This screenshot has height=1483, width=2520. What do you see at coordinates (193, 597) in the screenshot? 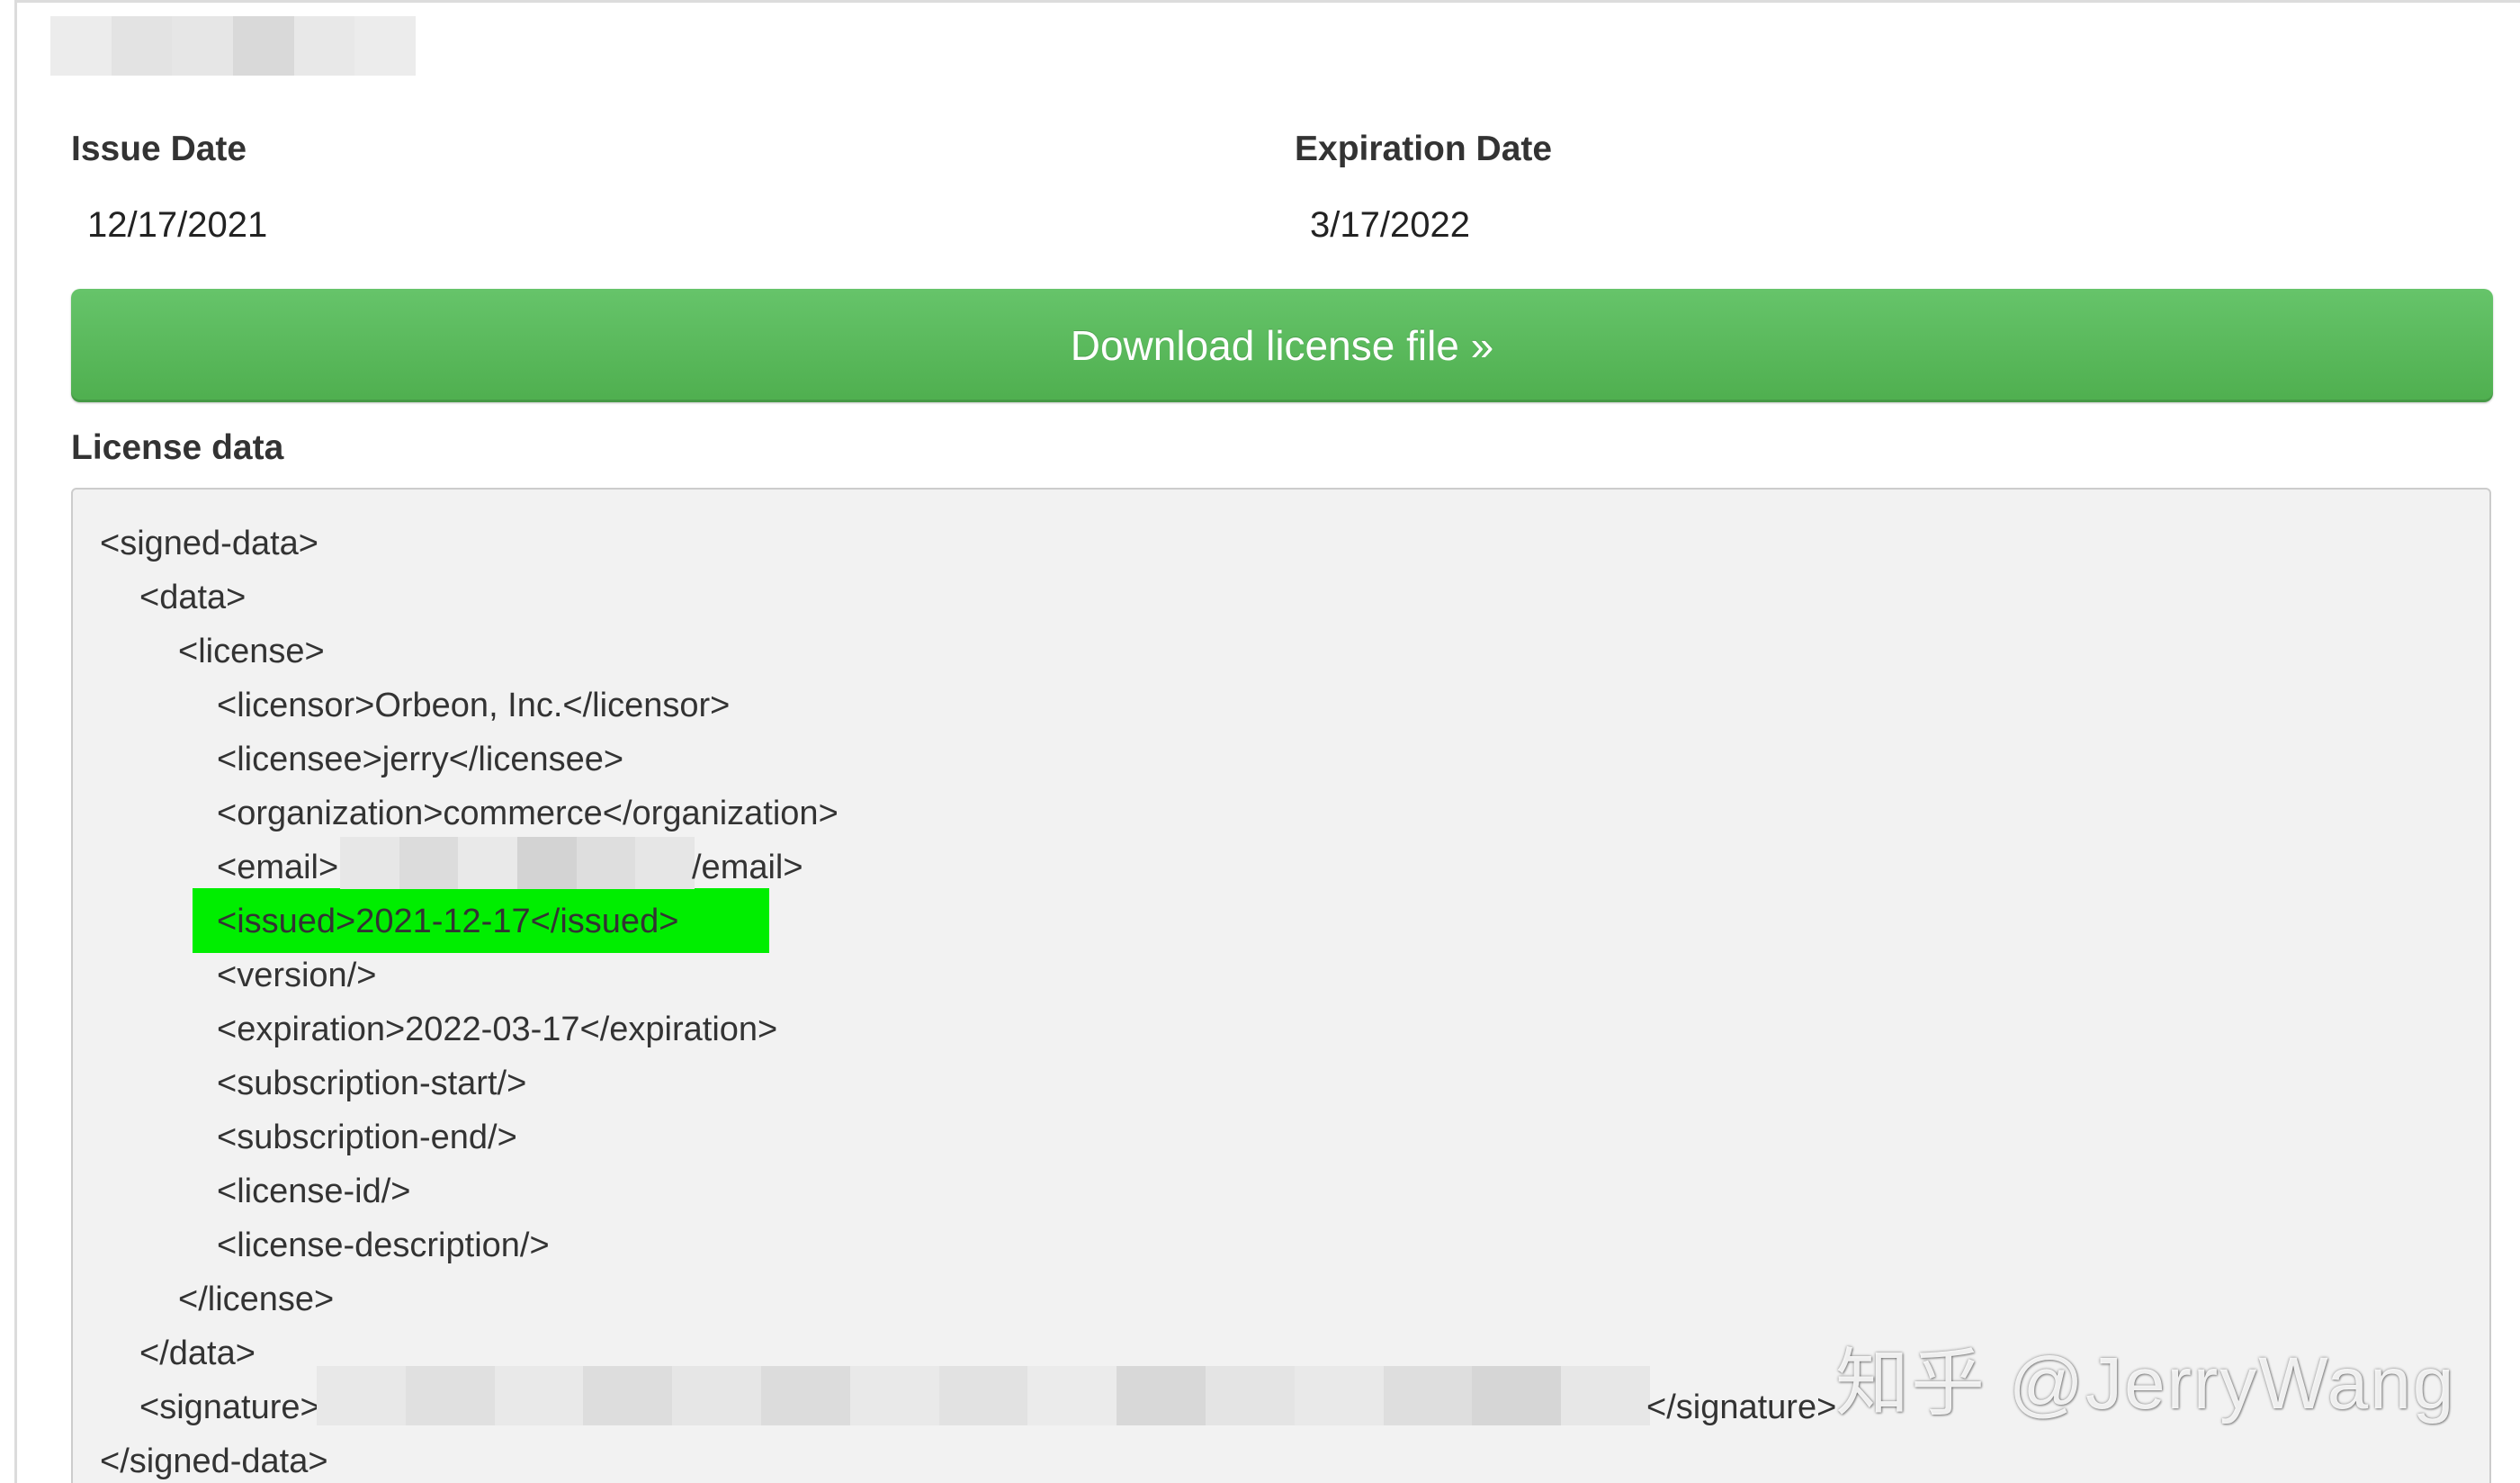
I see `code-line: <data>` at bounding box center [193, 597].